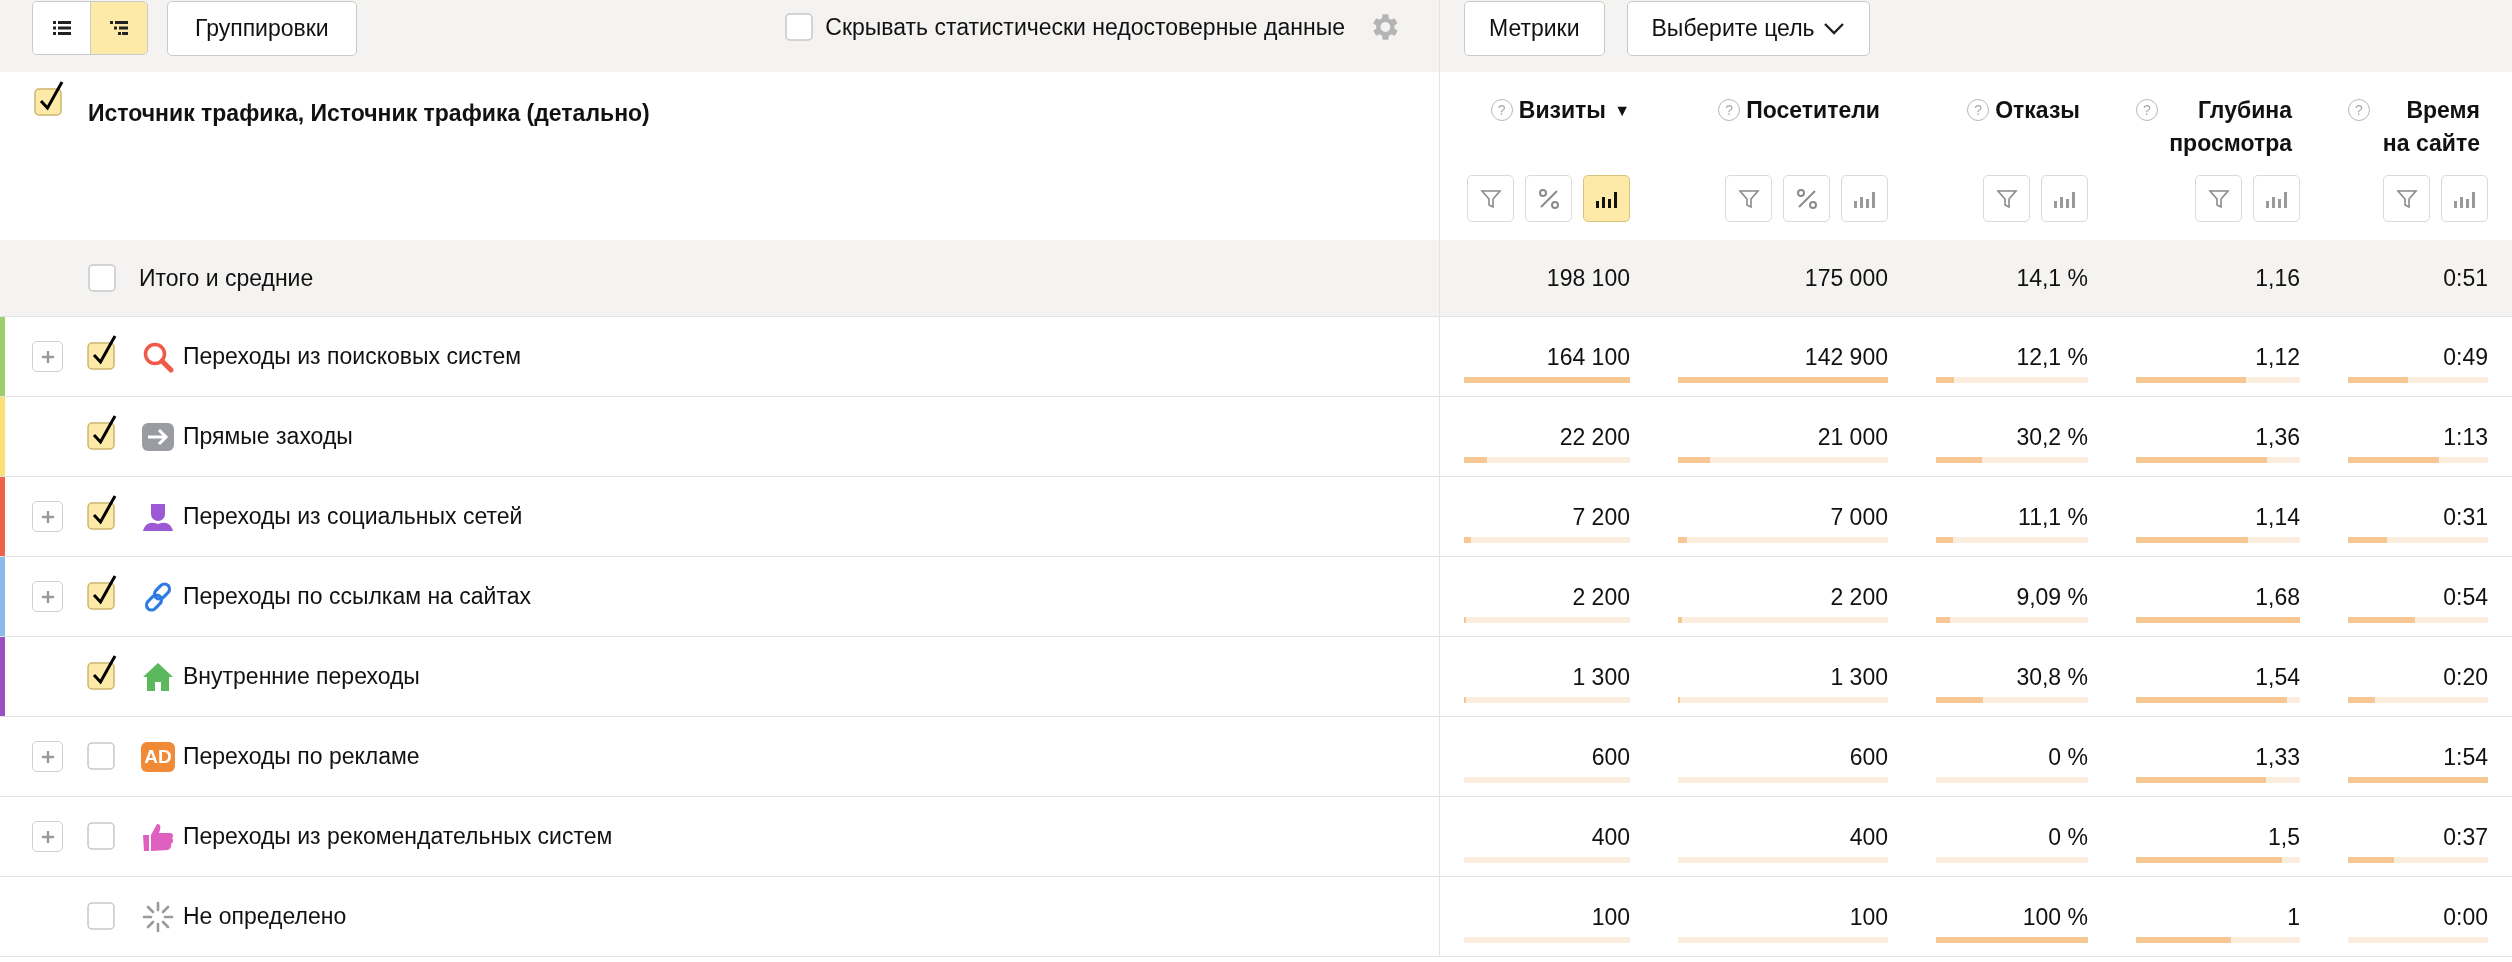 The image size is (2512, 962). Describe the element at coordinates (301, 756) in the screenshot. I see `traffic-source-label: Переходы по рекламе` at that location.